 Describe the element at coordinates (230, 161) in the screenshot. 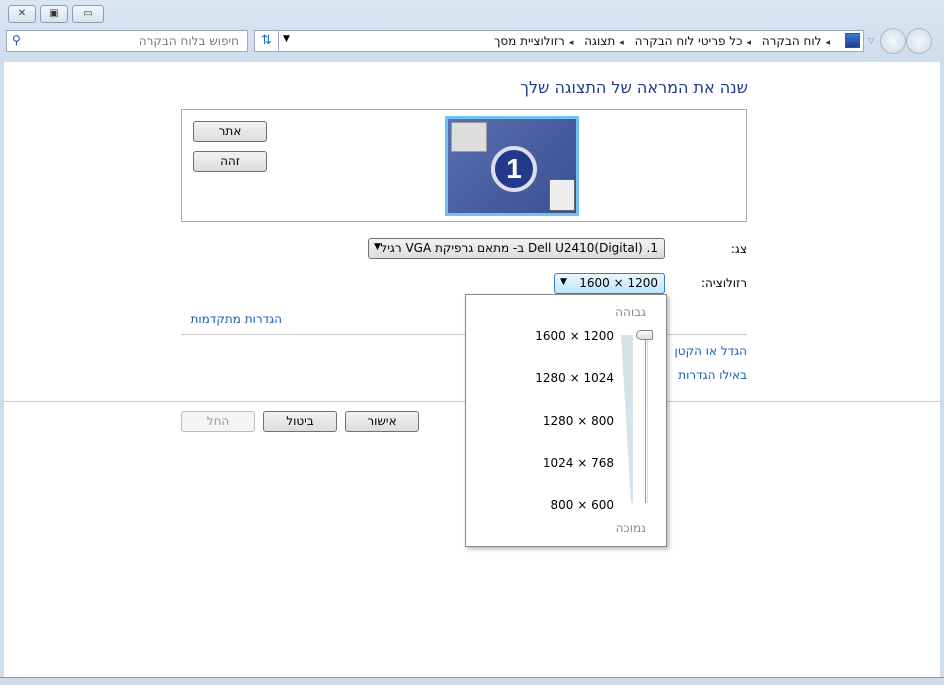

I see `identify-button: זהה` at that location.